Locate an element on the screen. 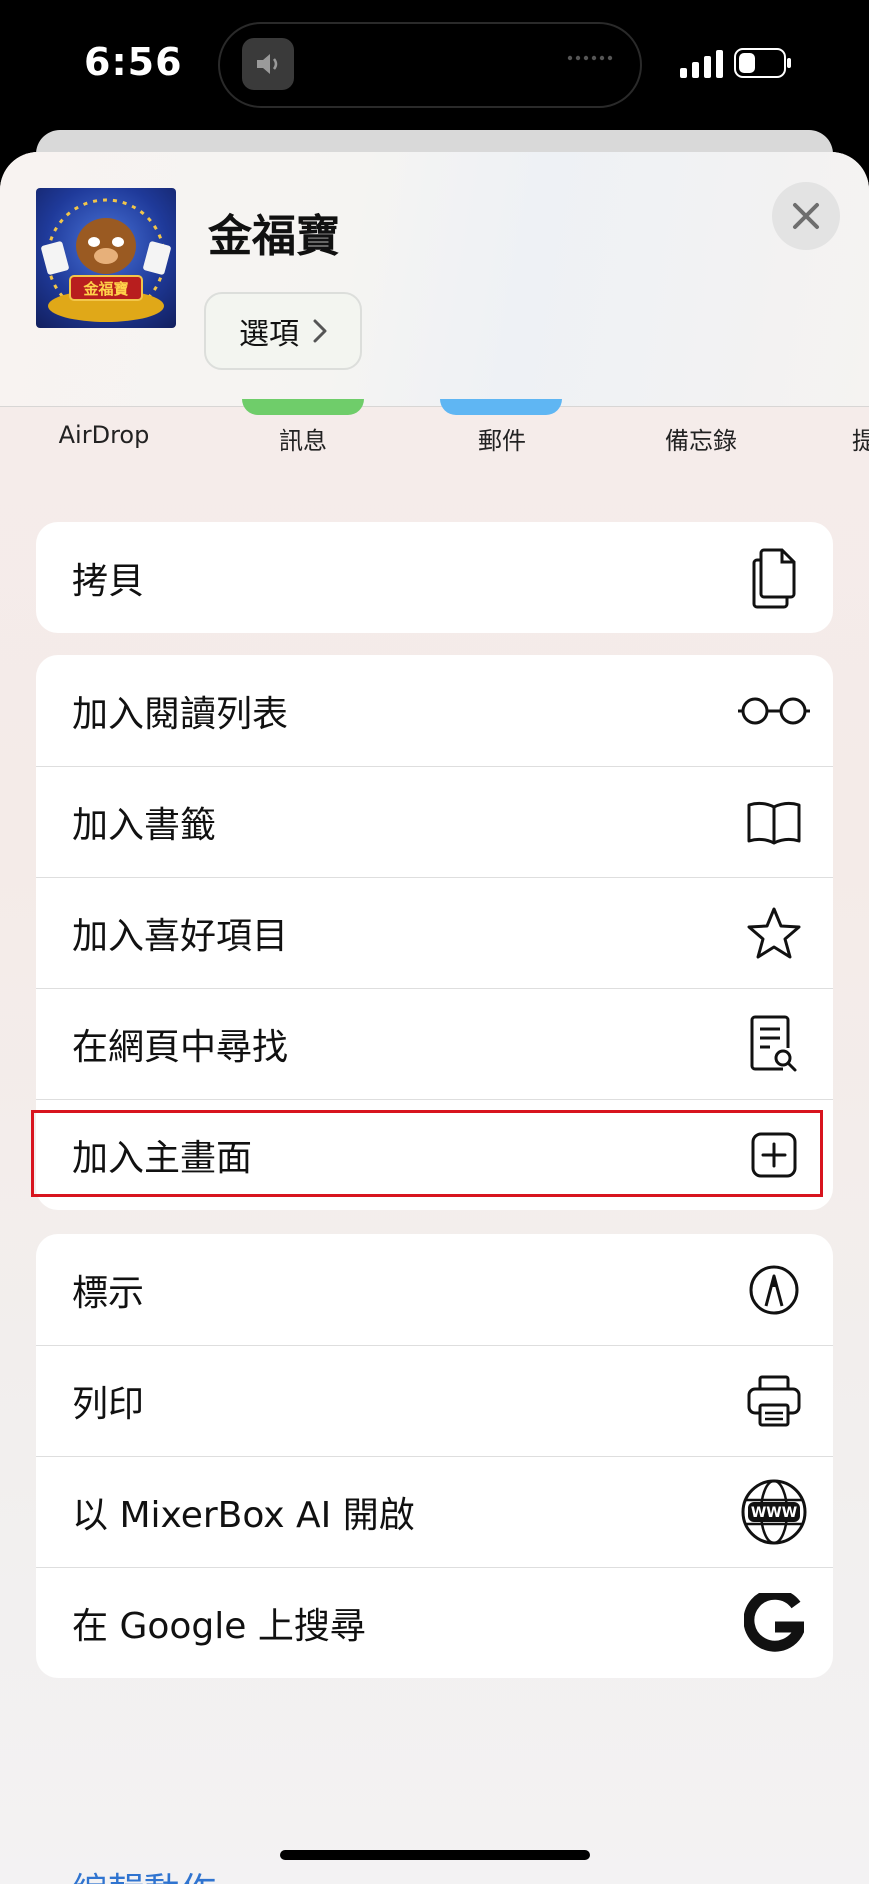  action-label: 加入喜好項目 is located at coordinates (180, 936).